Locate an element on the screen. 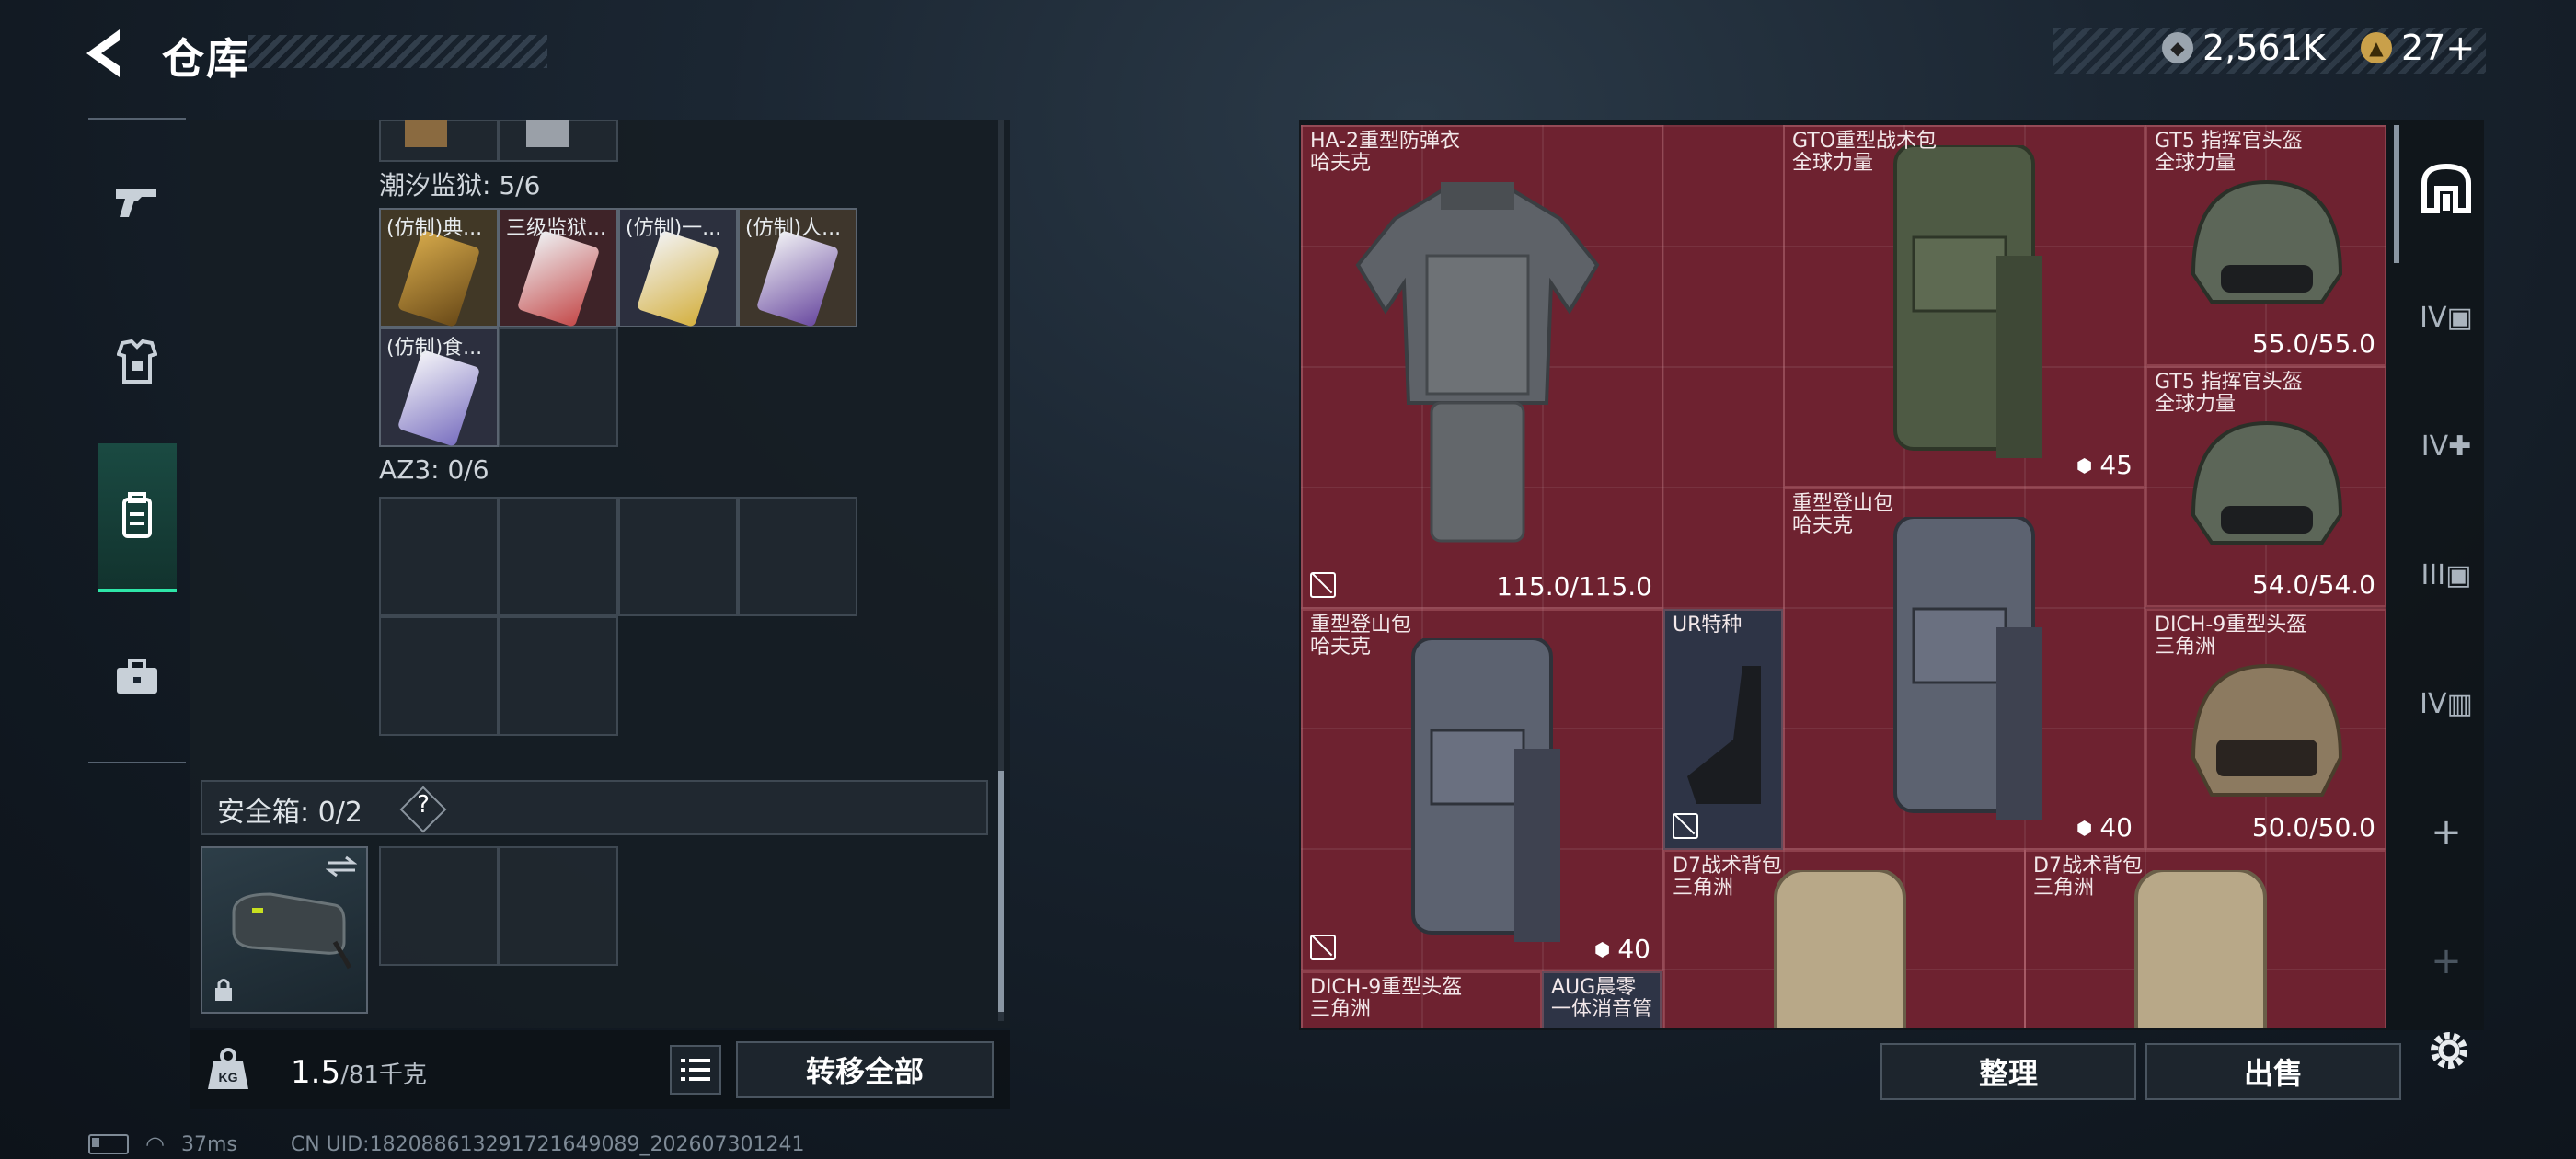  ping-value: 37ms is located at coordinates (208, 1144).